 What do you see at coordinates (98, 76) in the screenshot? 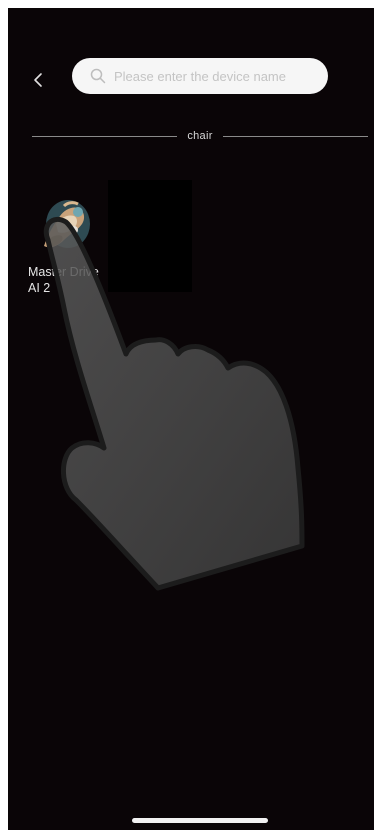
I see `search-icon` at bounding box center [98, 76].